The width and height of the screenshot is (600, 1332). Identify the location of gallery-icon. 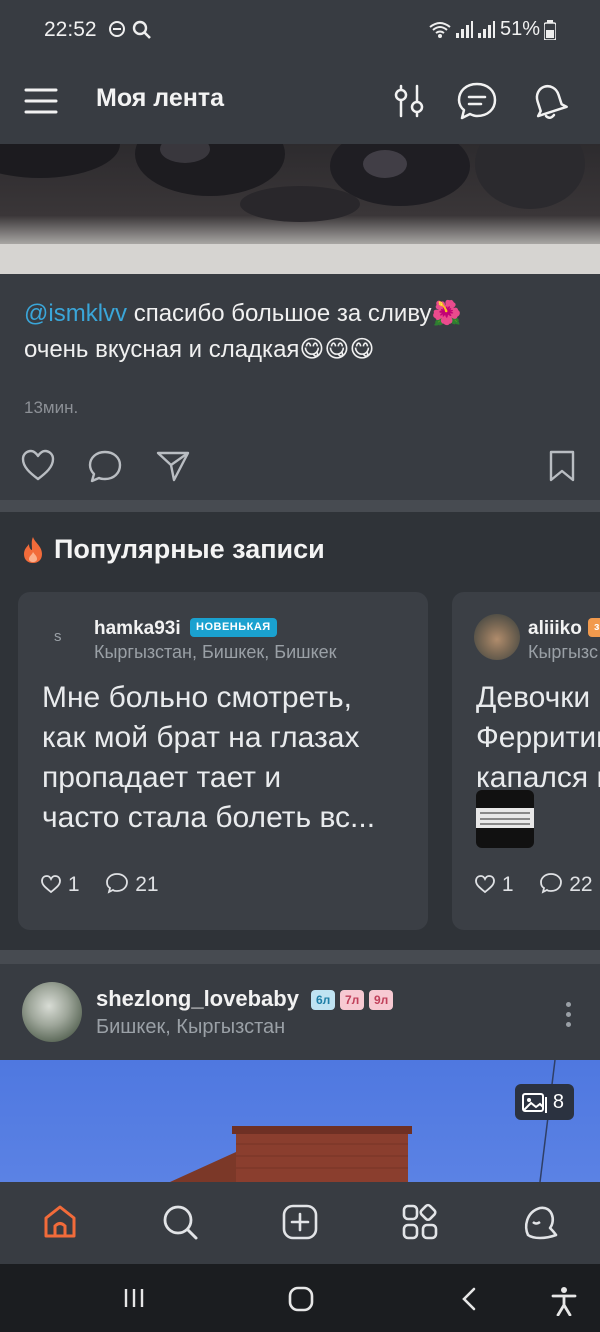
(534, 1103).